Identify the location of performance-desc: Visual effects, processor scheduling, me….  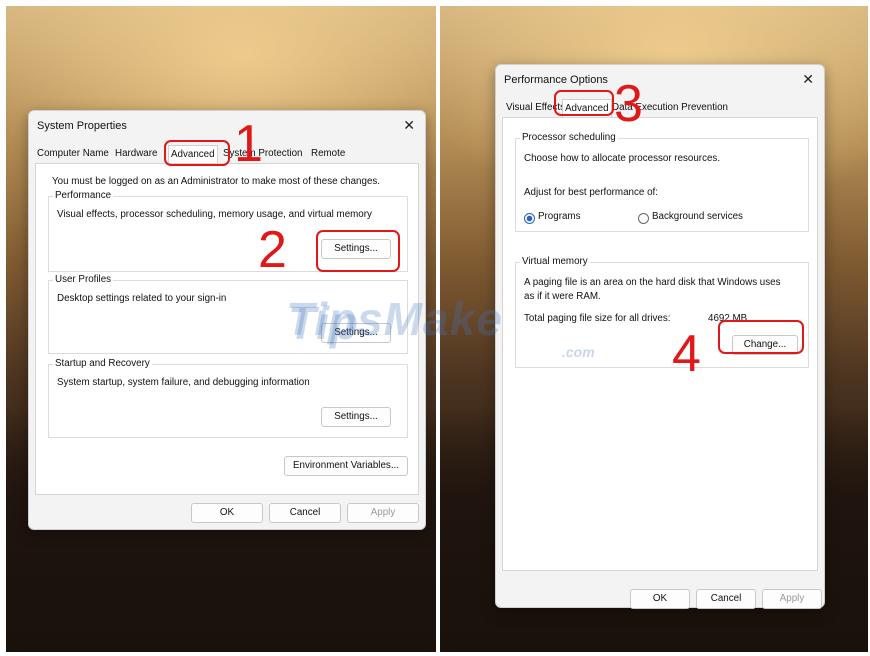
(214, 214).